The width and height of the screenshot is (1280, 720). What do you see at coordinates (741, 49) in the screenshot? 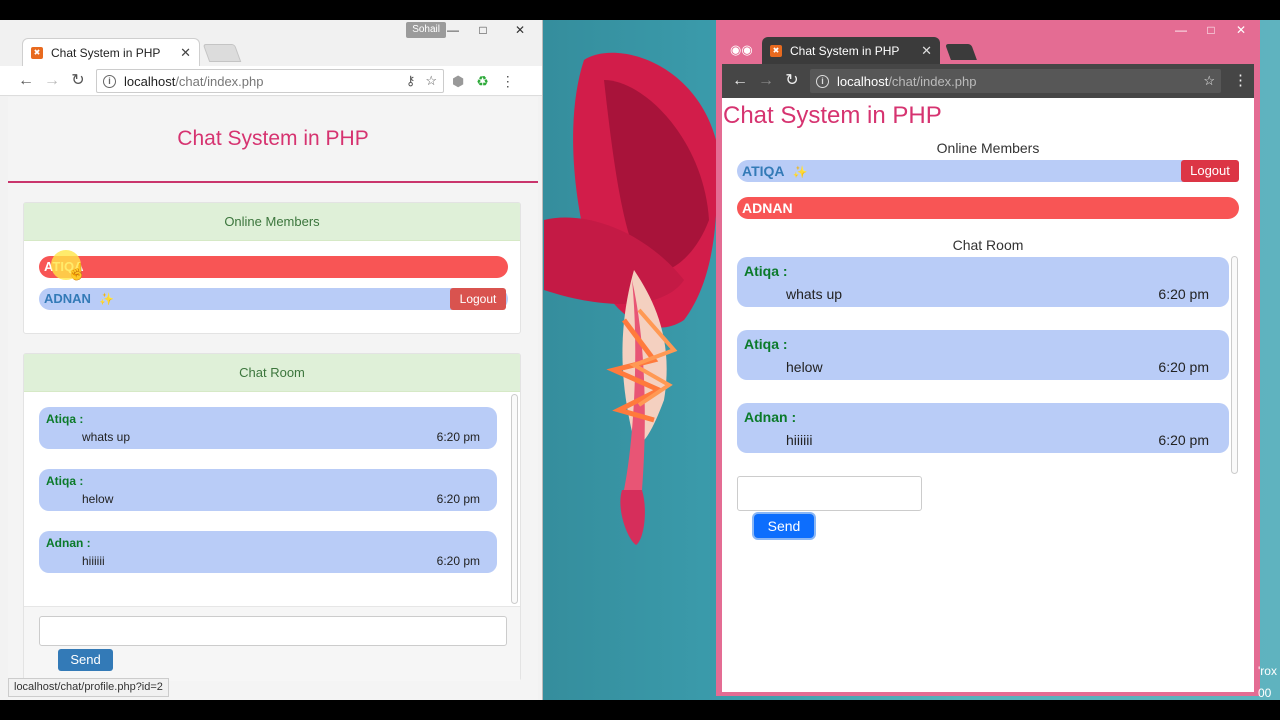
I see `incognito-icon: ◉◉` at bounding box center [741, 49].